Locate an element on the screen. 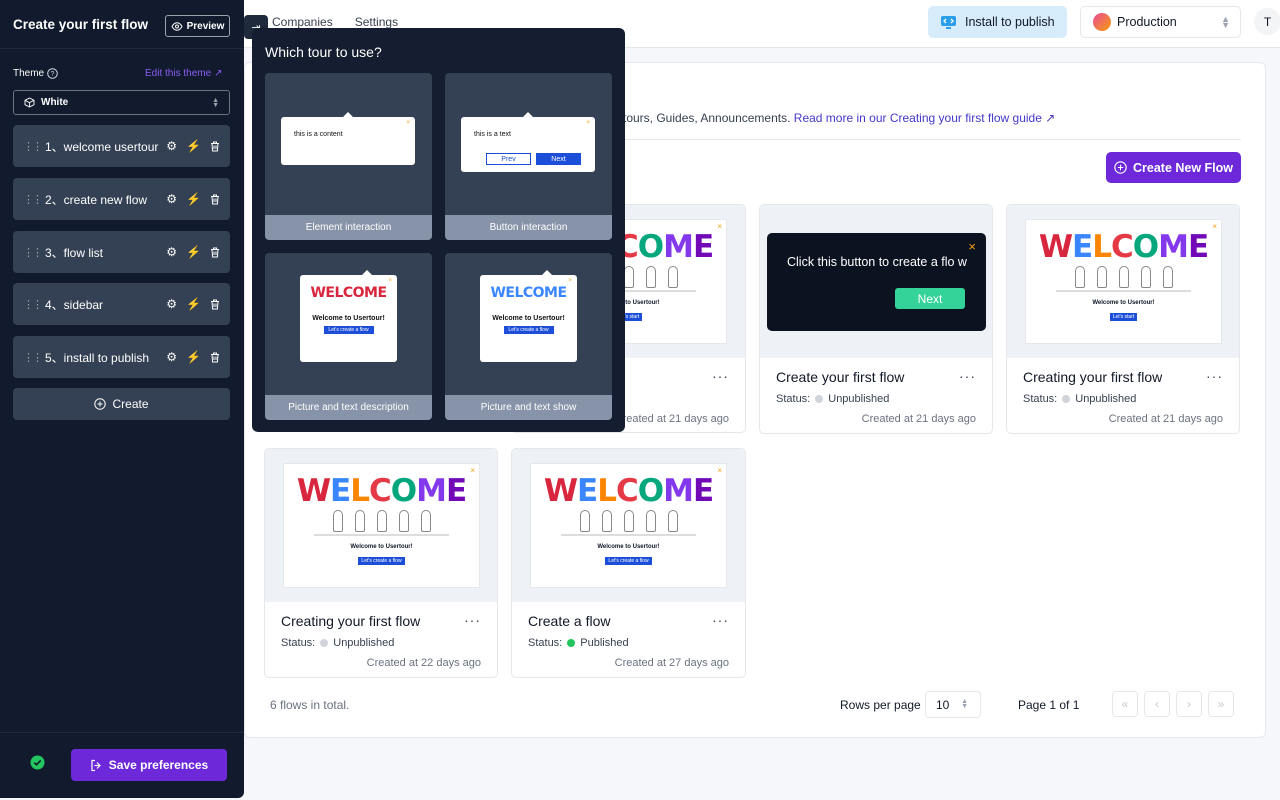 This screenshot has height=800, width=1280. option-label: Element interaction is located at coordinates (348, 227).